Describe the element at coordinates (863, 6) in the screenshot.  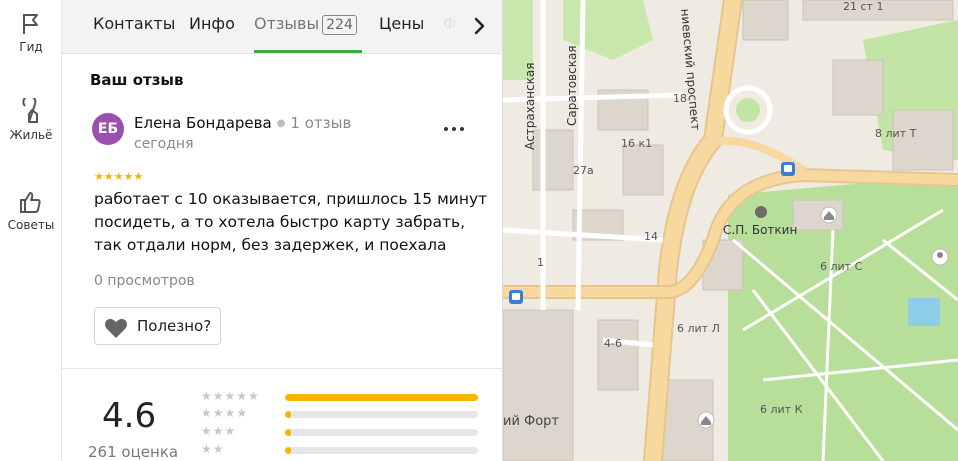
I see `map-label-a: 21 ст 1` at that location.